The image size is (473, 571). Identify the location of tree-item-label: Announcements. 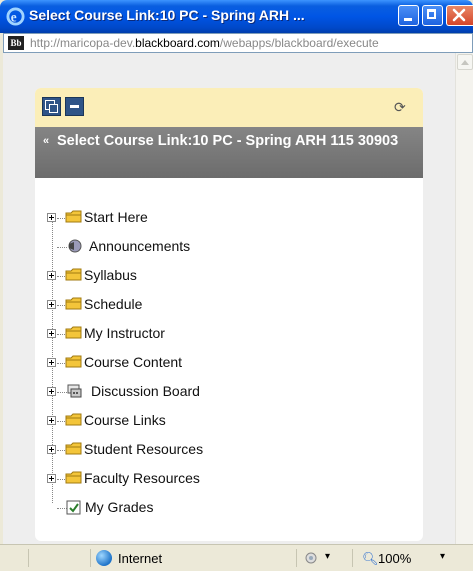
(139, 246).